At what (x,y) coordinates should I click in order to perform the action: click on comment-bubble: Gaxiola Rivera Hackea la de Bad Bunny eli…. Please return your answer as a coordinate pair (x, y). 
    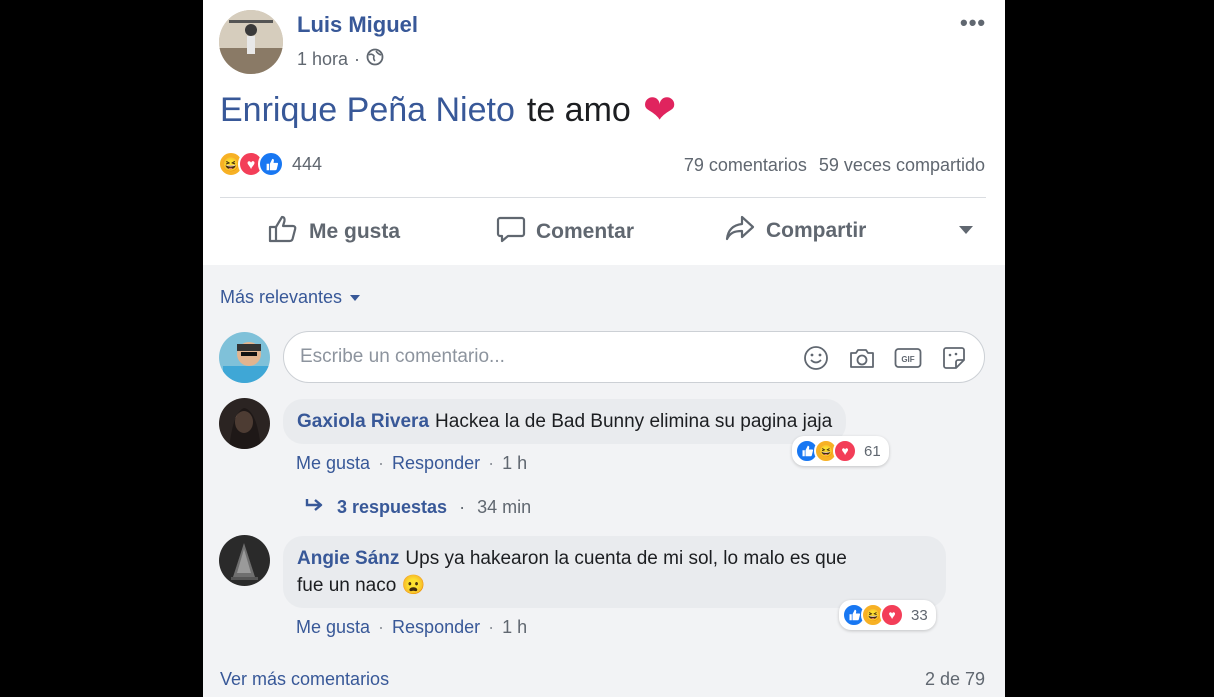
    Looking at the image, I should click on (565, 421).